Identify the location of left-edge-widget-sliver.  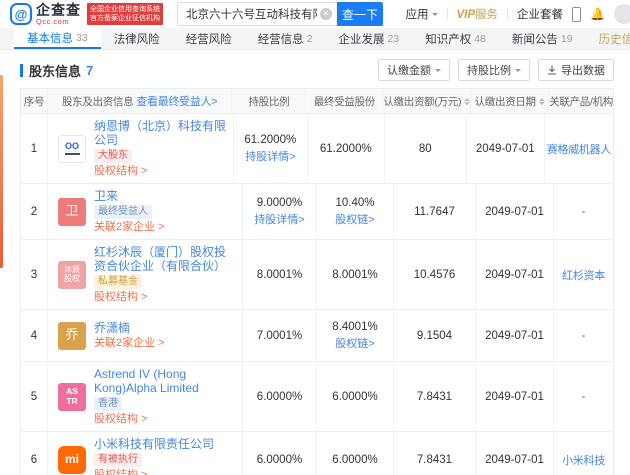
(1, 171).